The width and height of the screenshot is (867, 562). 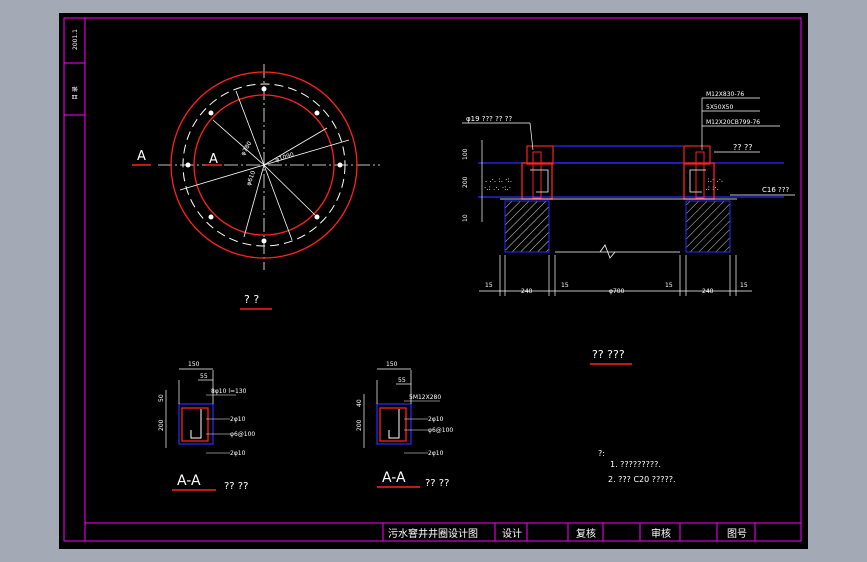 I want to click on callout-1: M12X830-76, so click(x=725, y=94).